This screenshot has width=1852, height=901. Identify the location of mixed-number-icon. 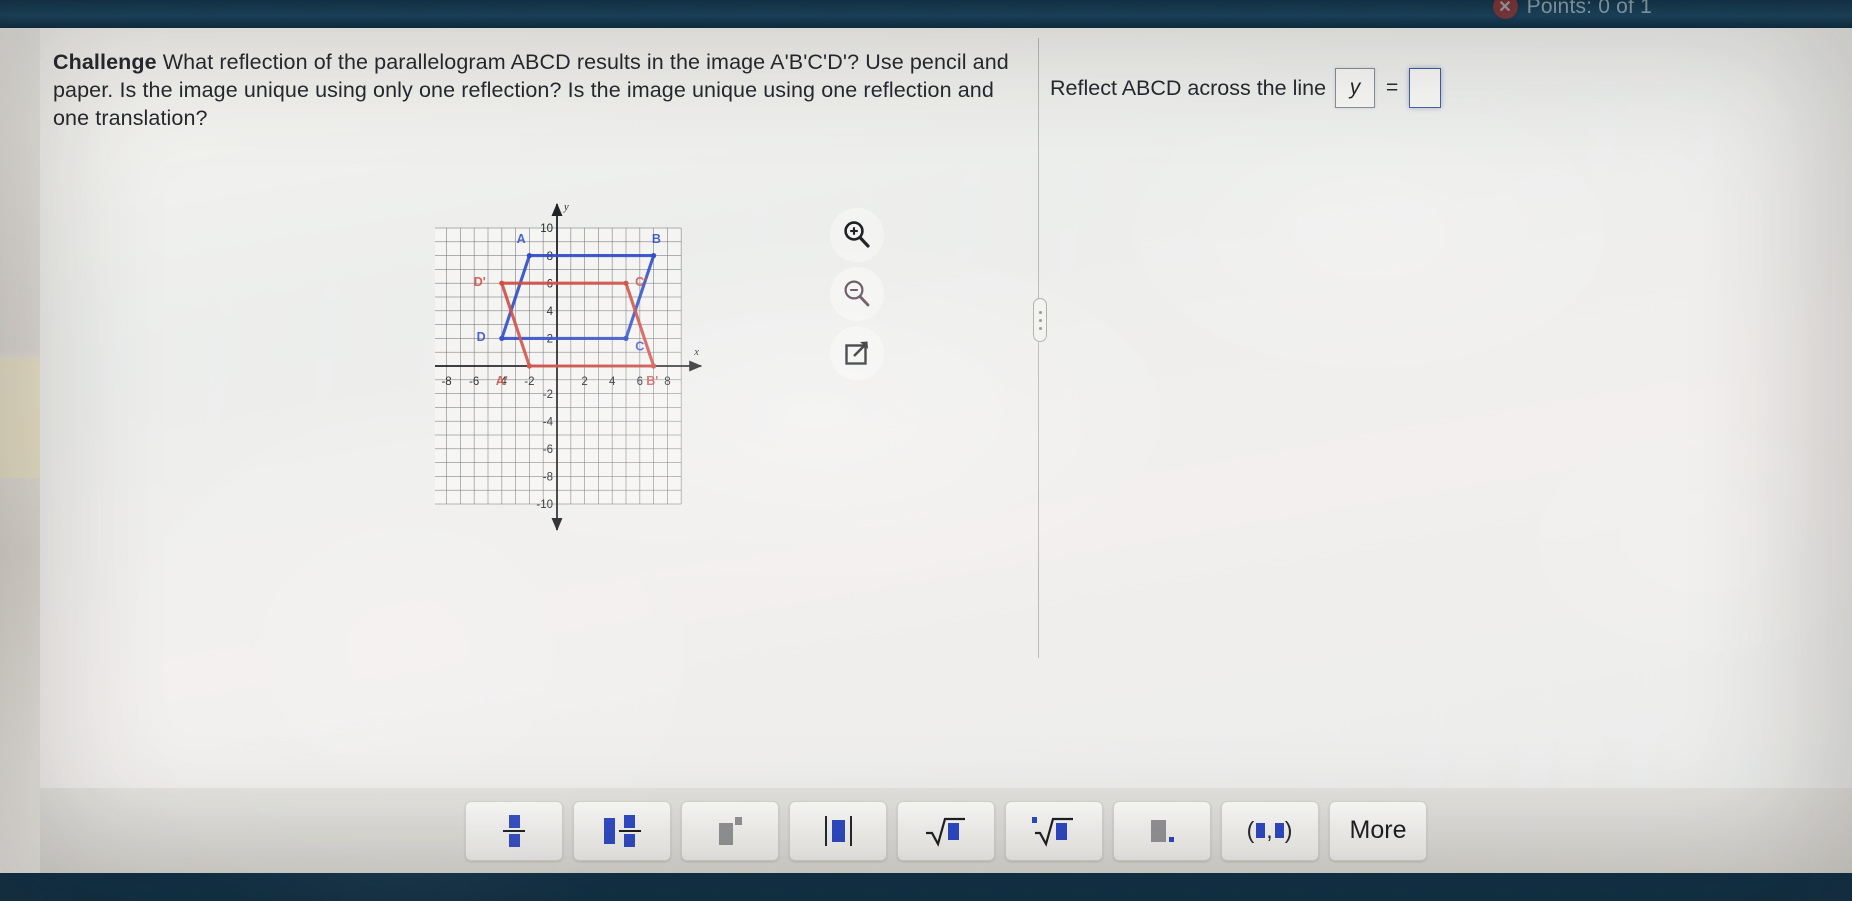
(622, 830).